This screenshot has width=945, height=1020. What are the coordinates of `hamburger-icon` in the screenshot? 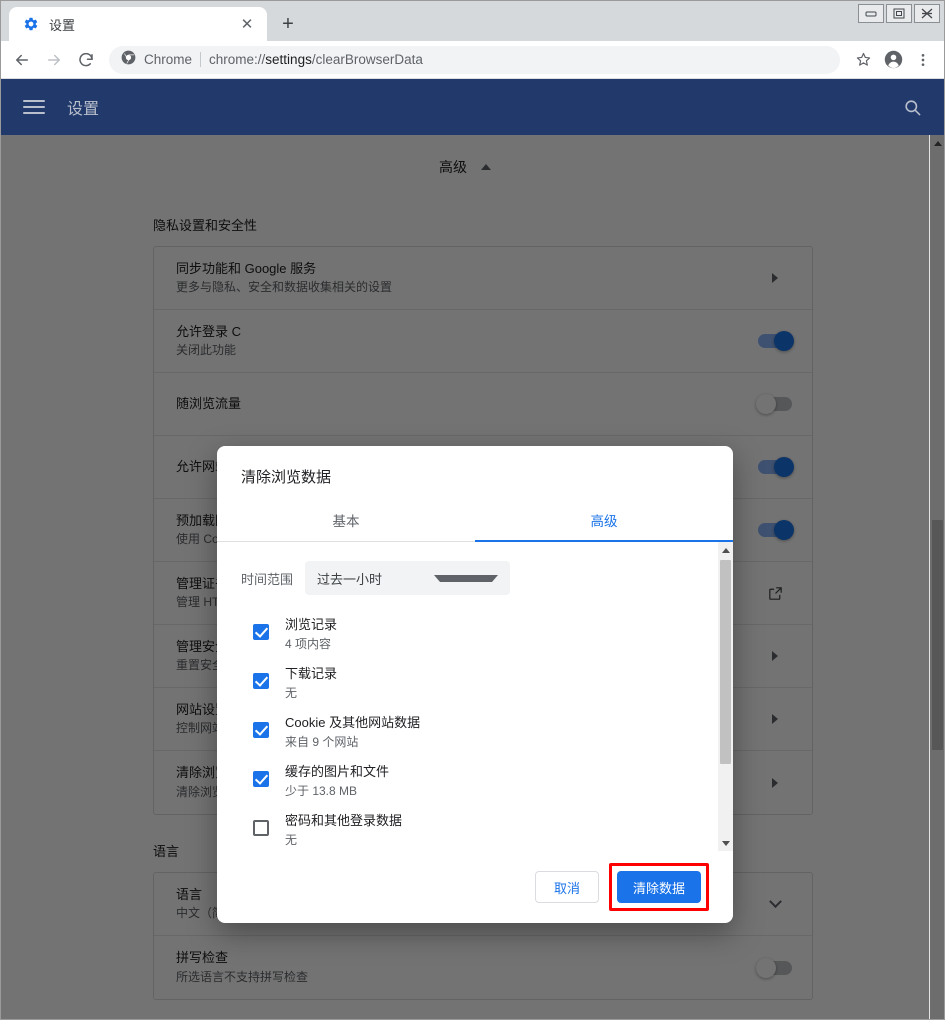 It's located at (34, 107).